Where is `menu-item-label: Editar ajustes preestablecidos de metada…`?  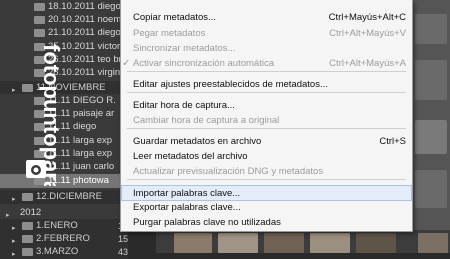 menu-item-label: Editar ajustes preestablecidos de metada… is located at coordinates (230, 84).